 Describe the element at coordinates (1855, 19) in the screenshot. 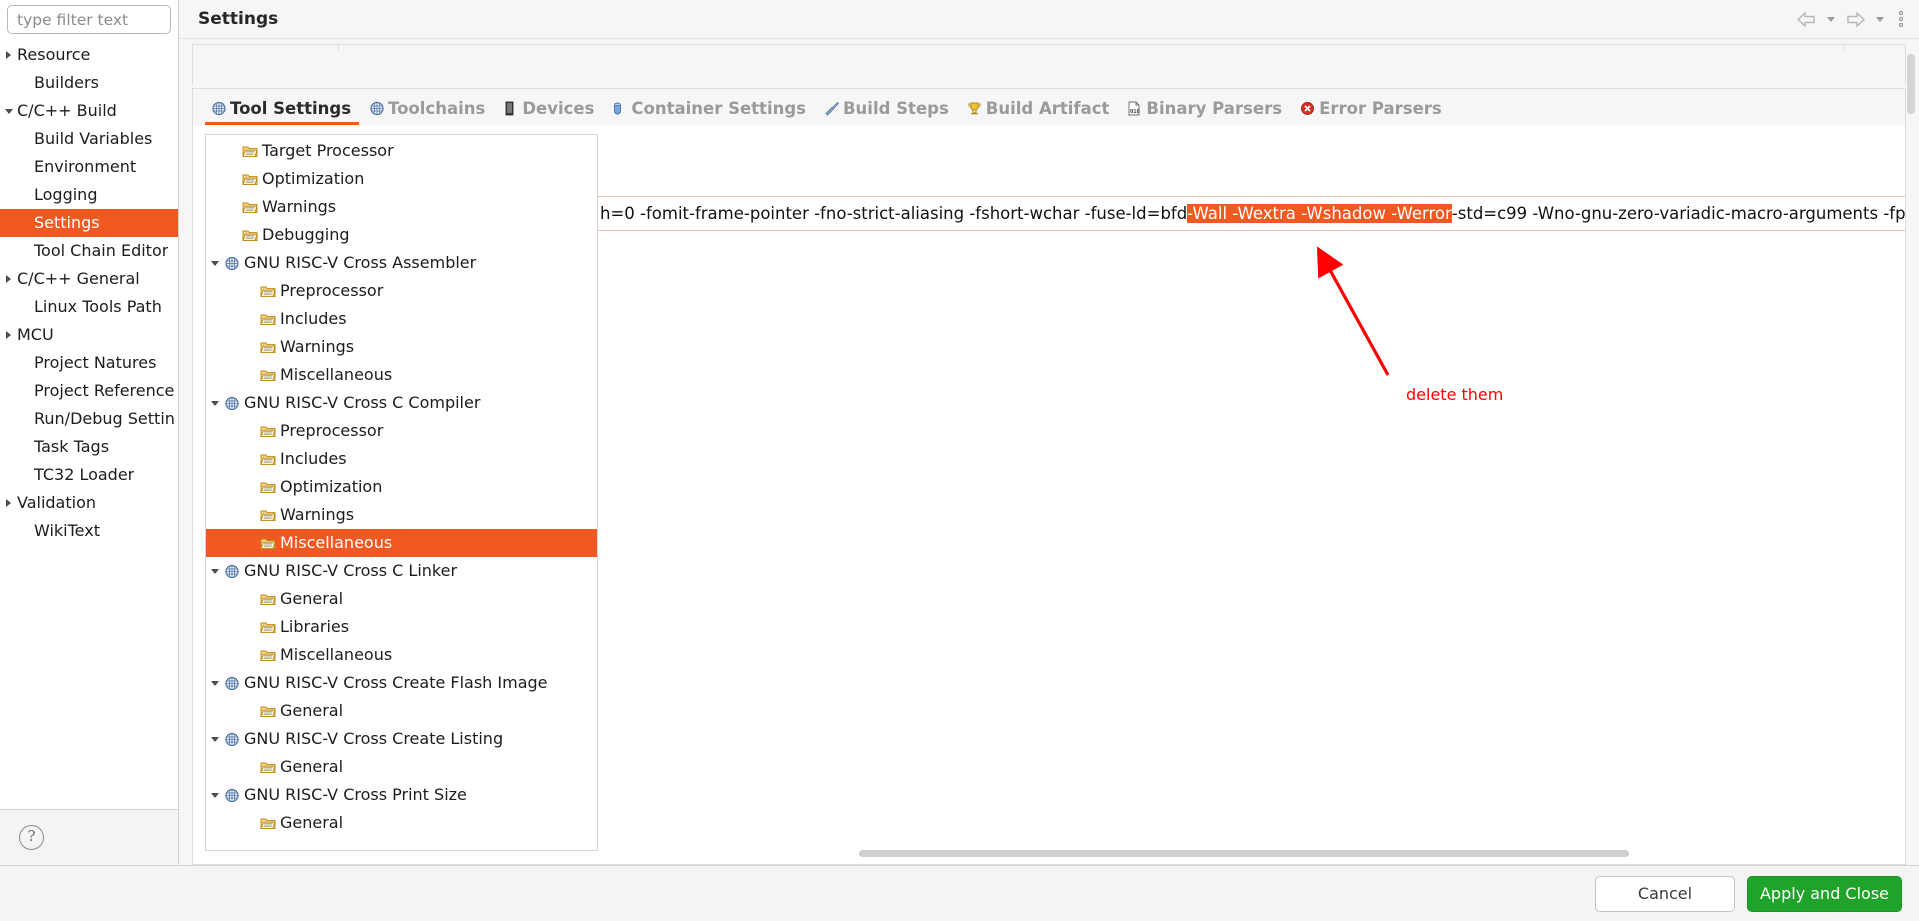

I see `forward-arrow-icon` at that location.